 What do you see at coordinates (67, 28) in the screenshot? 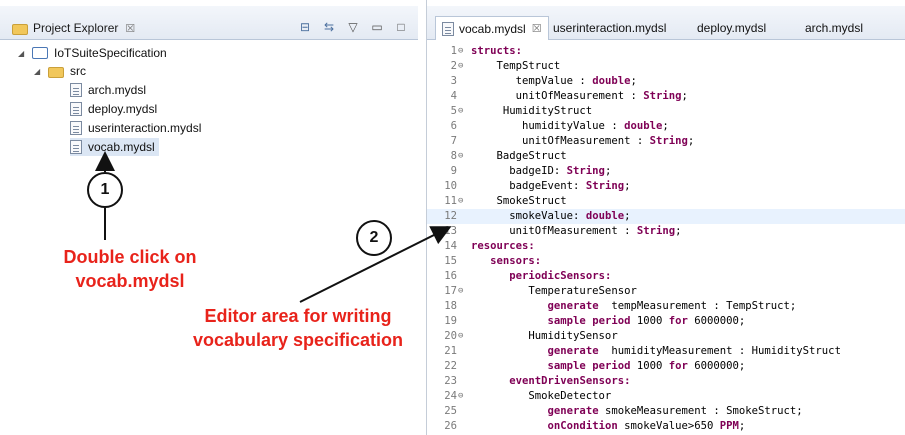
I see `tab-project-explorer: Project Explorer ☒` at bounding box center [67, 28].